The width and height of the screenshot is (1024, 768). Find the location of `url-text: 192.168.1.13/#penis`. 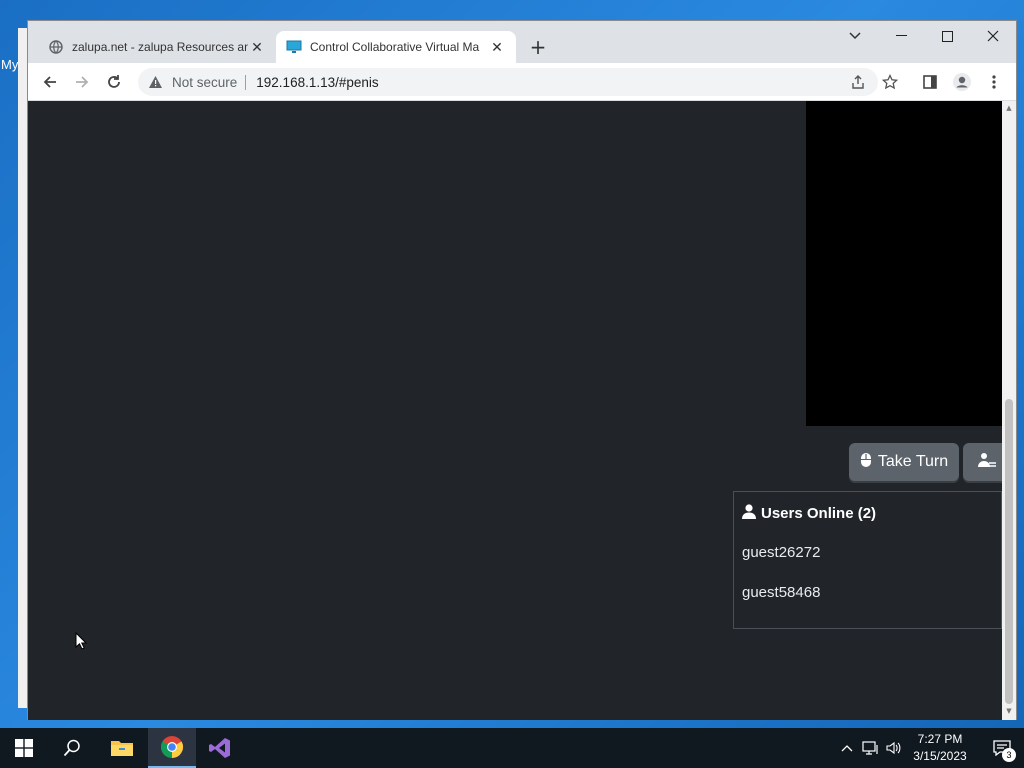

url-text: 192.168.1.13/#penis is located at coordinates (317, 82).